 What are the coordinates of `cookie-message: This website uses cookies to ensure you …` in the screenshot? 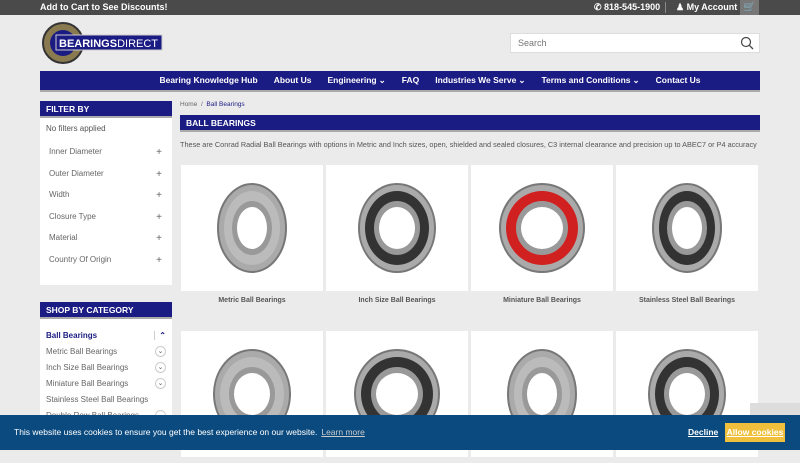 It's located at (166, 432).